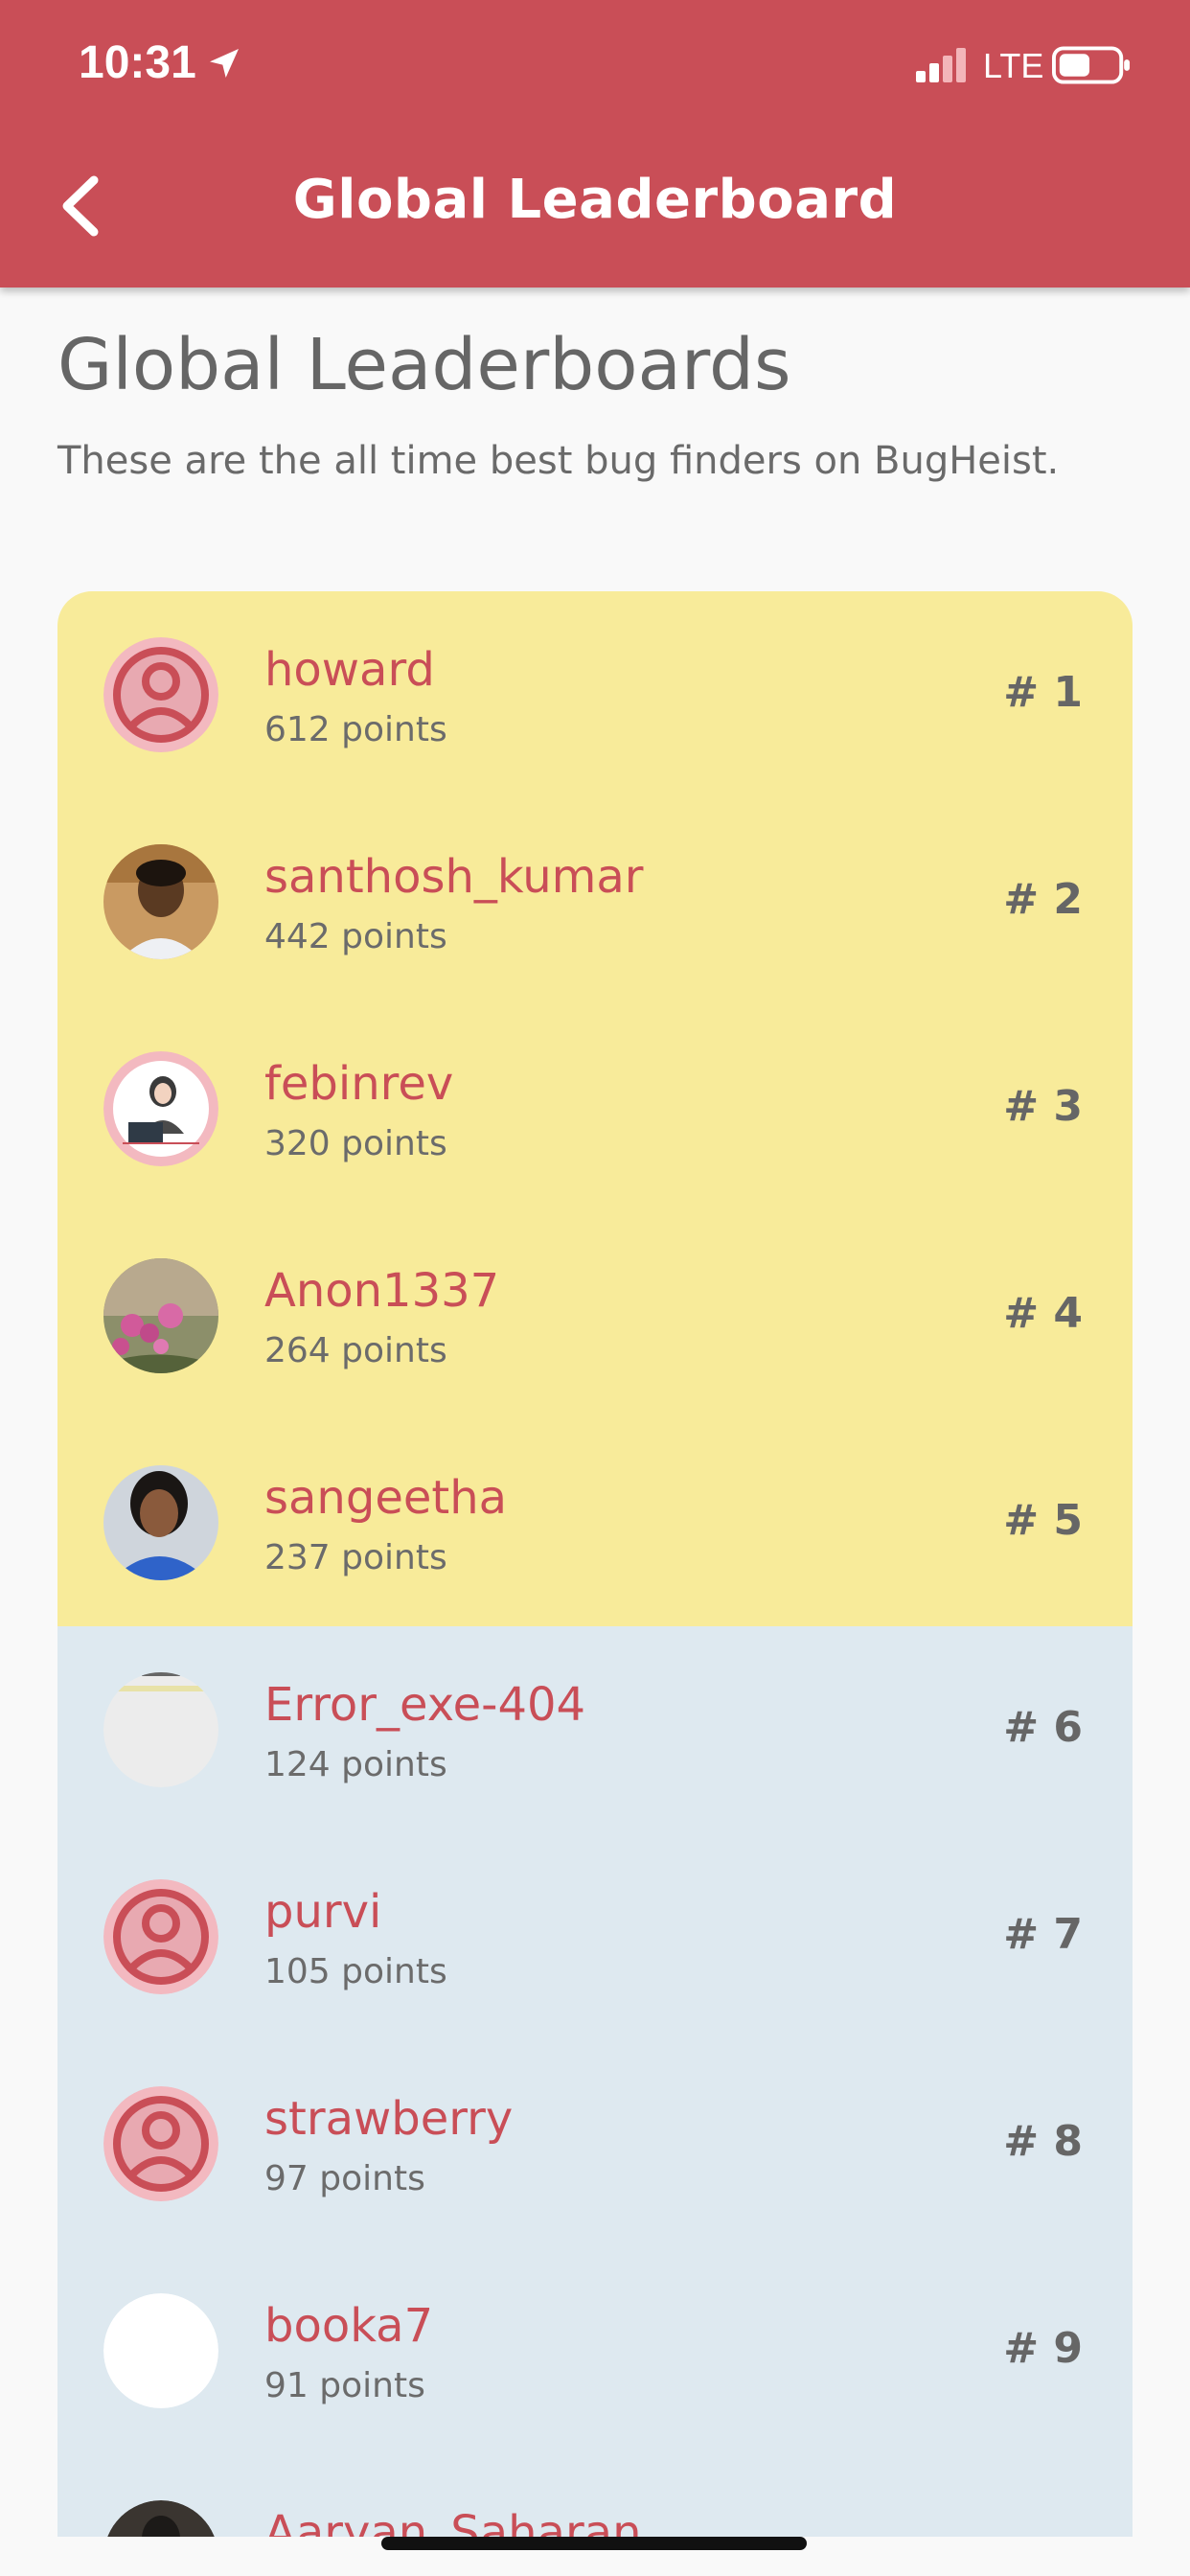  I want to click on rank-badge: # 9, so click(1043, 2348).